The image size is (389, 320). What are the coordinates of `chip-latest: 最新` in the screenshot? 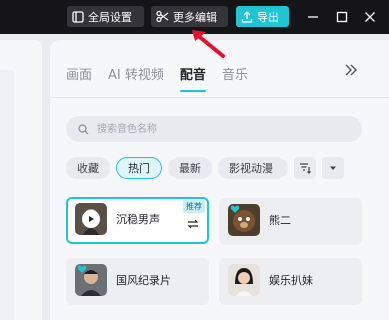 It's located at (190, 168).